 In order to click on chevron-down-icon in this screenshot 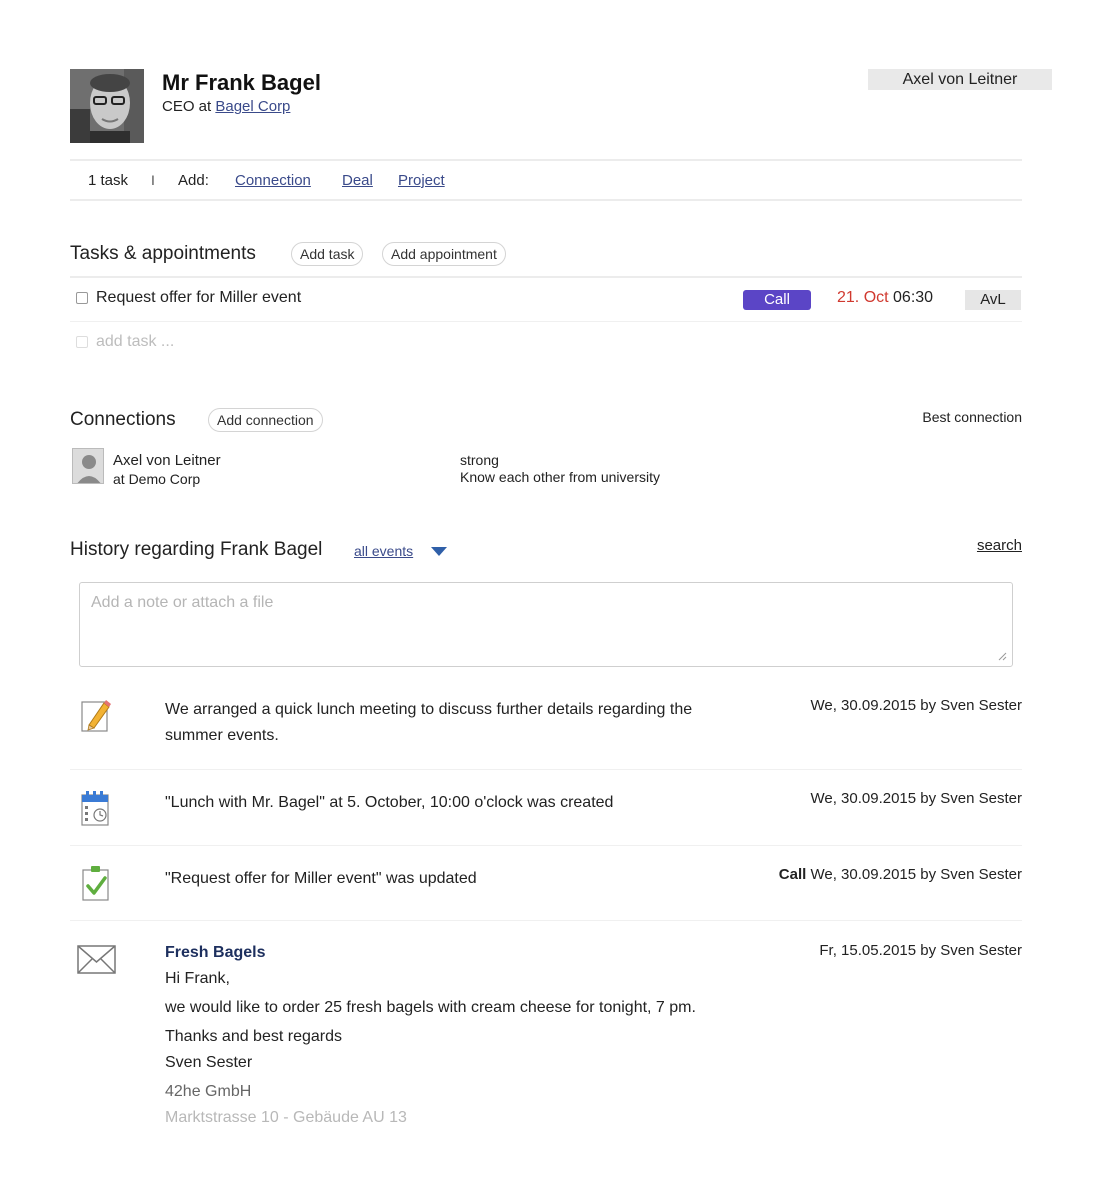, I will do `click(439, 551)`.